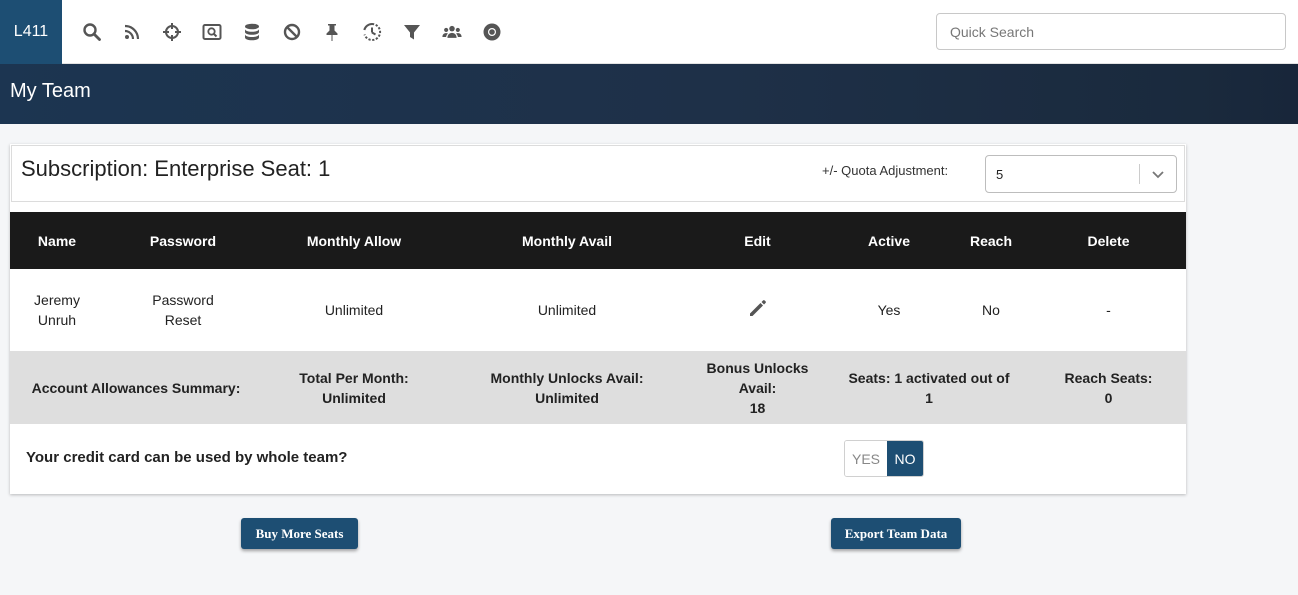 This screenshot has width=1298, height=595. I want to click on member-name-cell: Jeremy Unruh, so click(57, 310).